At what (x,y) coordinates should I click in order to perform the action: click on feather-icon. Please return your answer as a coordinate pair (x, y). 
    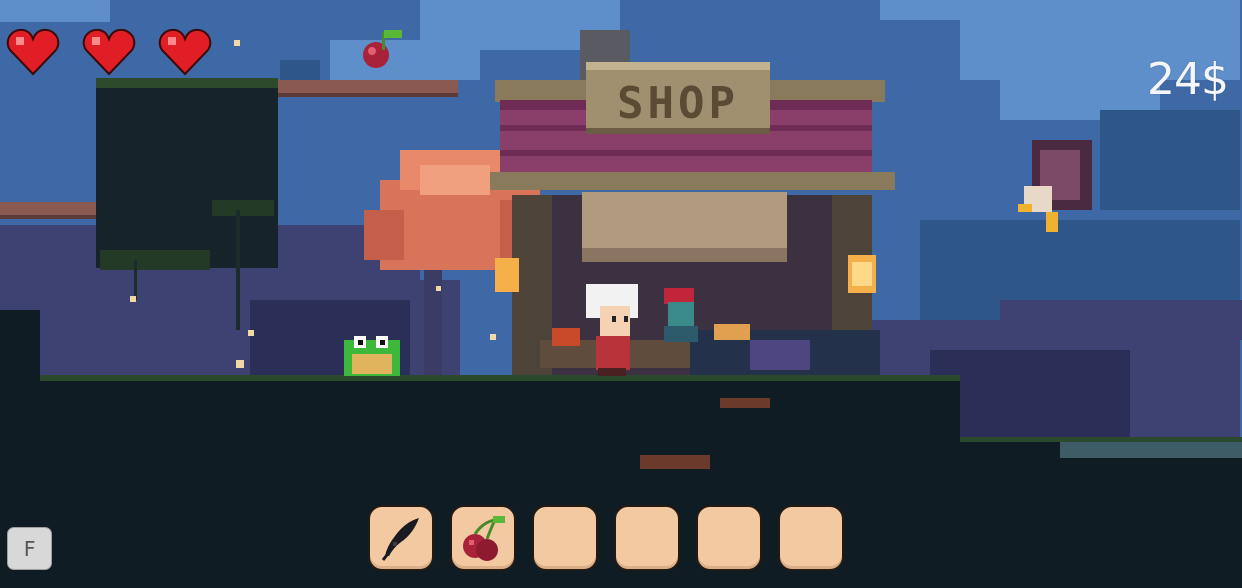
    Looking at the image, I should click on (400, 539).